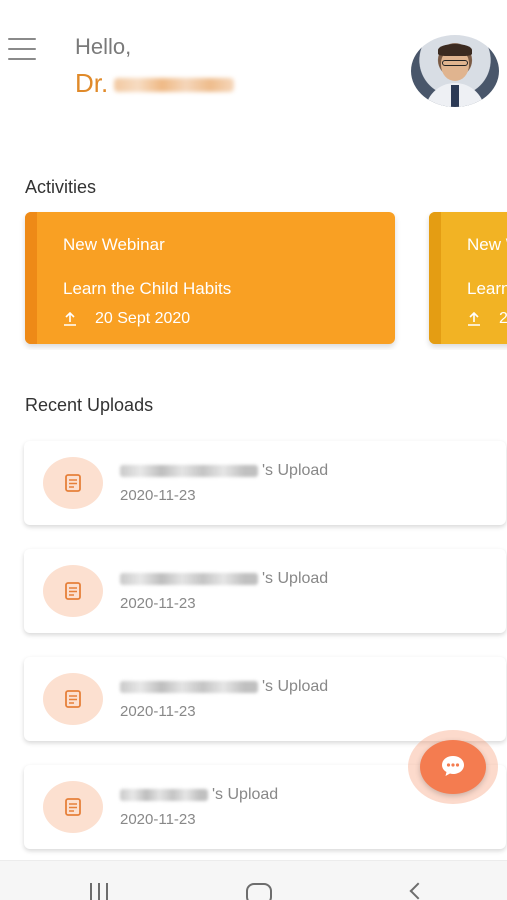 This screenshot has width=507, height=900. What do you see at coordinates (61, 187) in the screenshot?
I see `activities-title: Activities` at bounding box center [61, 187].